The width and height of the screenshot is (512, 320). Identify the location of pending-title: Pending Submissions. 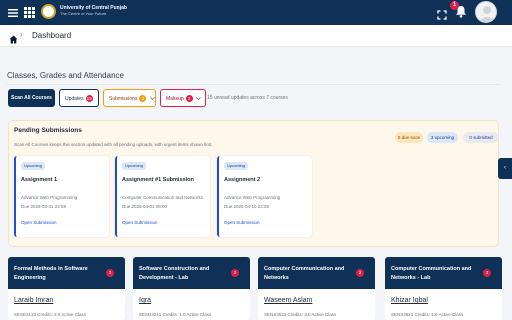
(48, 130).